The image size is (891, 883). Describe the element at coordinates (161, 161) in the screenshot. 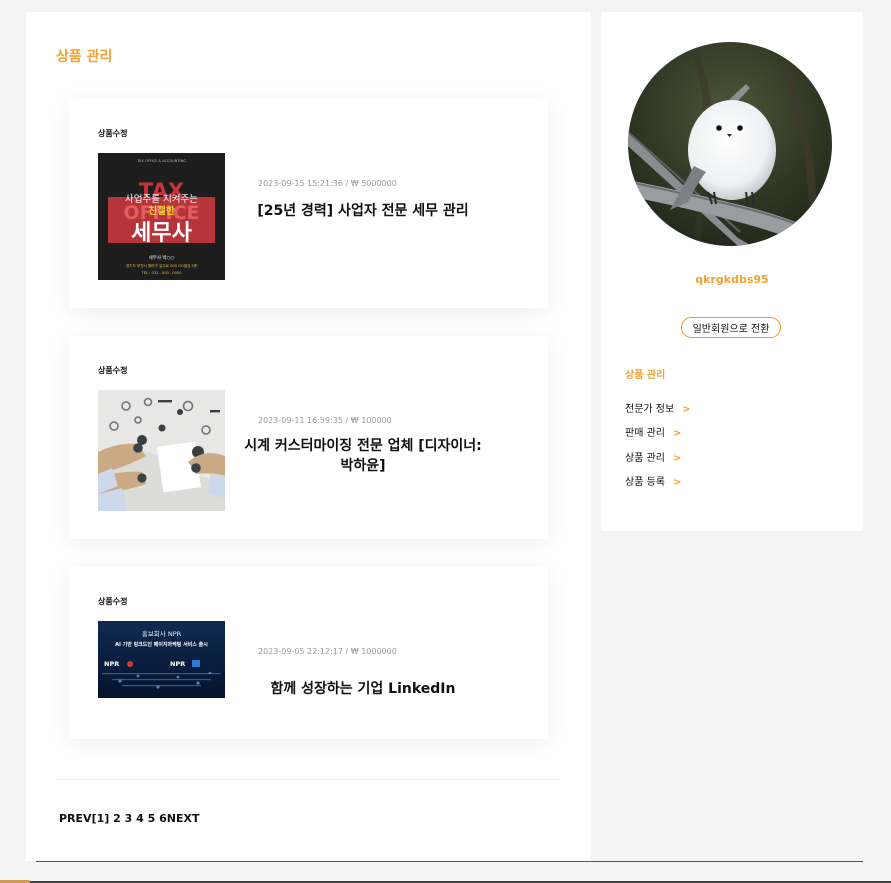

I see `svg-text: TAX OFFICE & ACCOUNTING` at that location.